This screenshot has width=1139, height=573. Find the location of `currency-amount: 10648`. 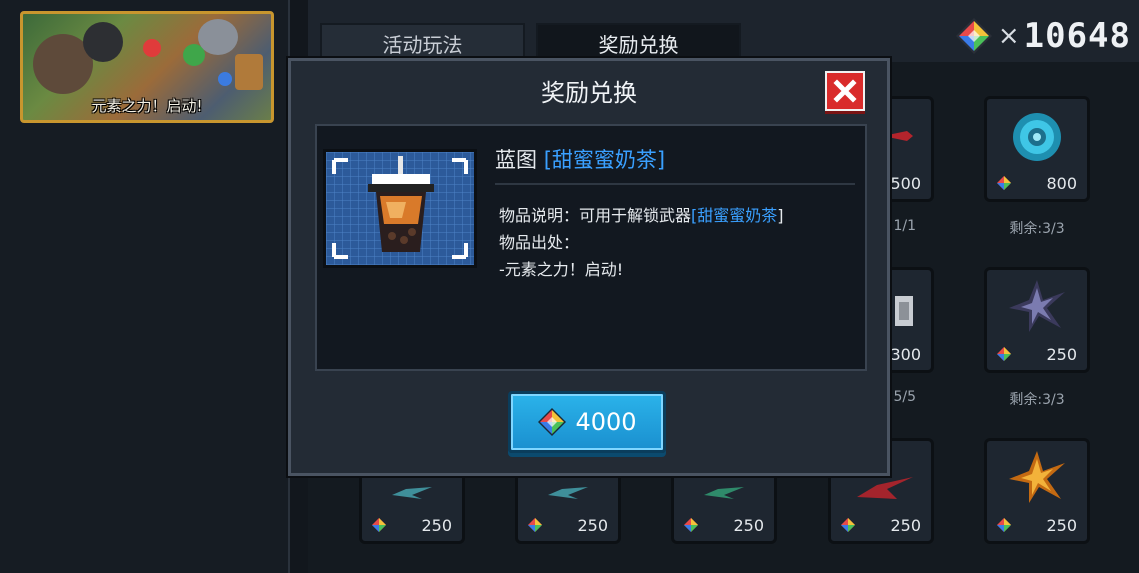

currency-amount: 10648 is located at coordinates (1077, 36).